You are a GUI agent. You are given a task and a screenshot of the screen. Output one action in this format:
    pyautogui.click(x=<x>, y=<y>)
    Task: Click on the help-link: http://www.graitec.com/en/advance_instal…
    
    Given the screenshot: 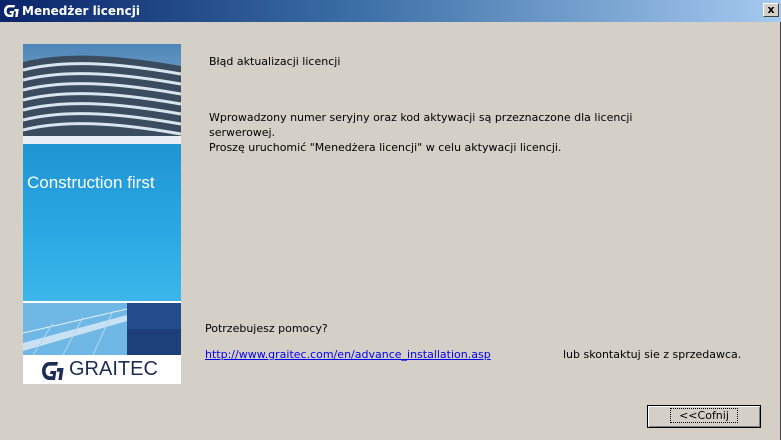 What is the action you would take?
    pyautogui.click(x=348, y=355)
    